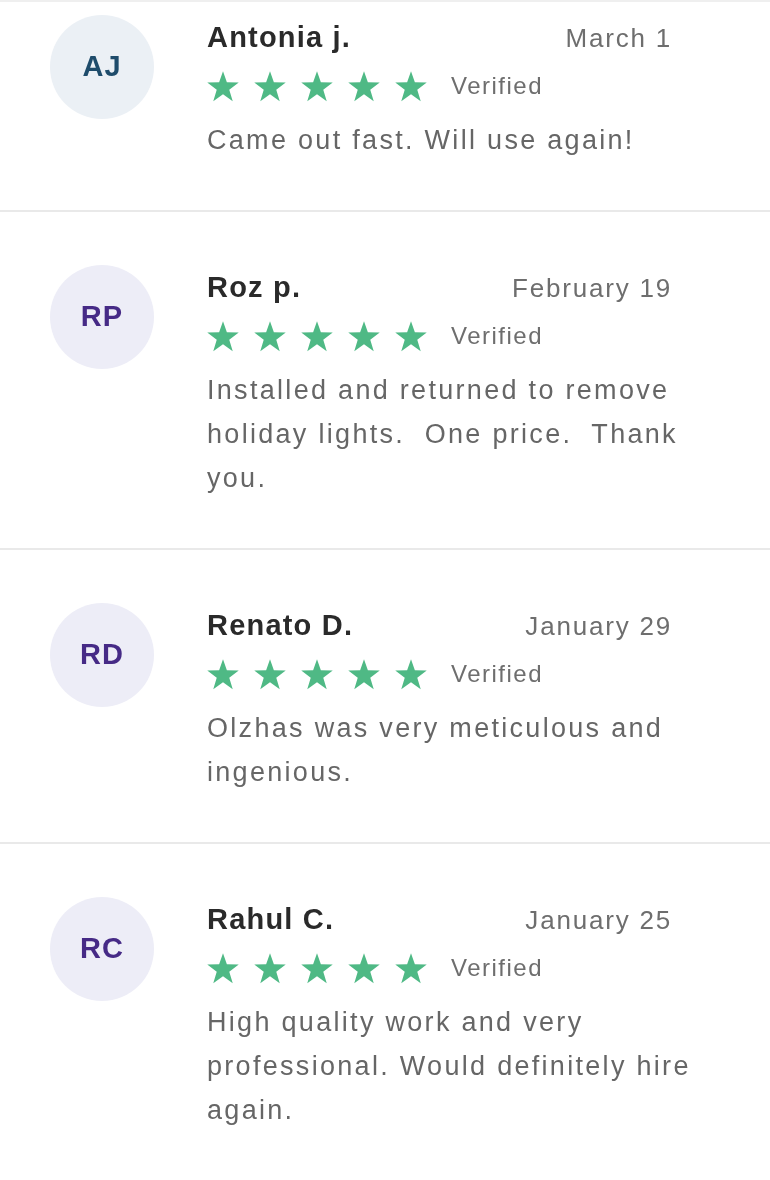 The image size is (770, 1180). I want to click on avatar: RC, so click(102, 949).